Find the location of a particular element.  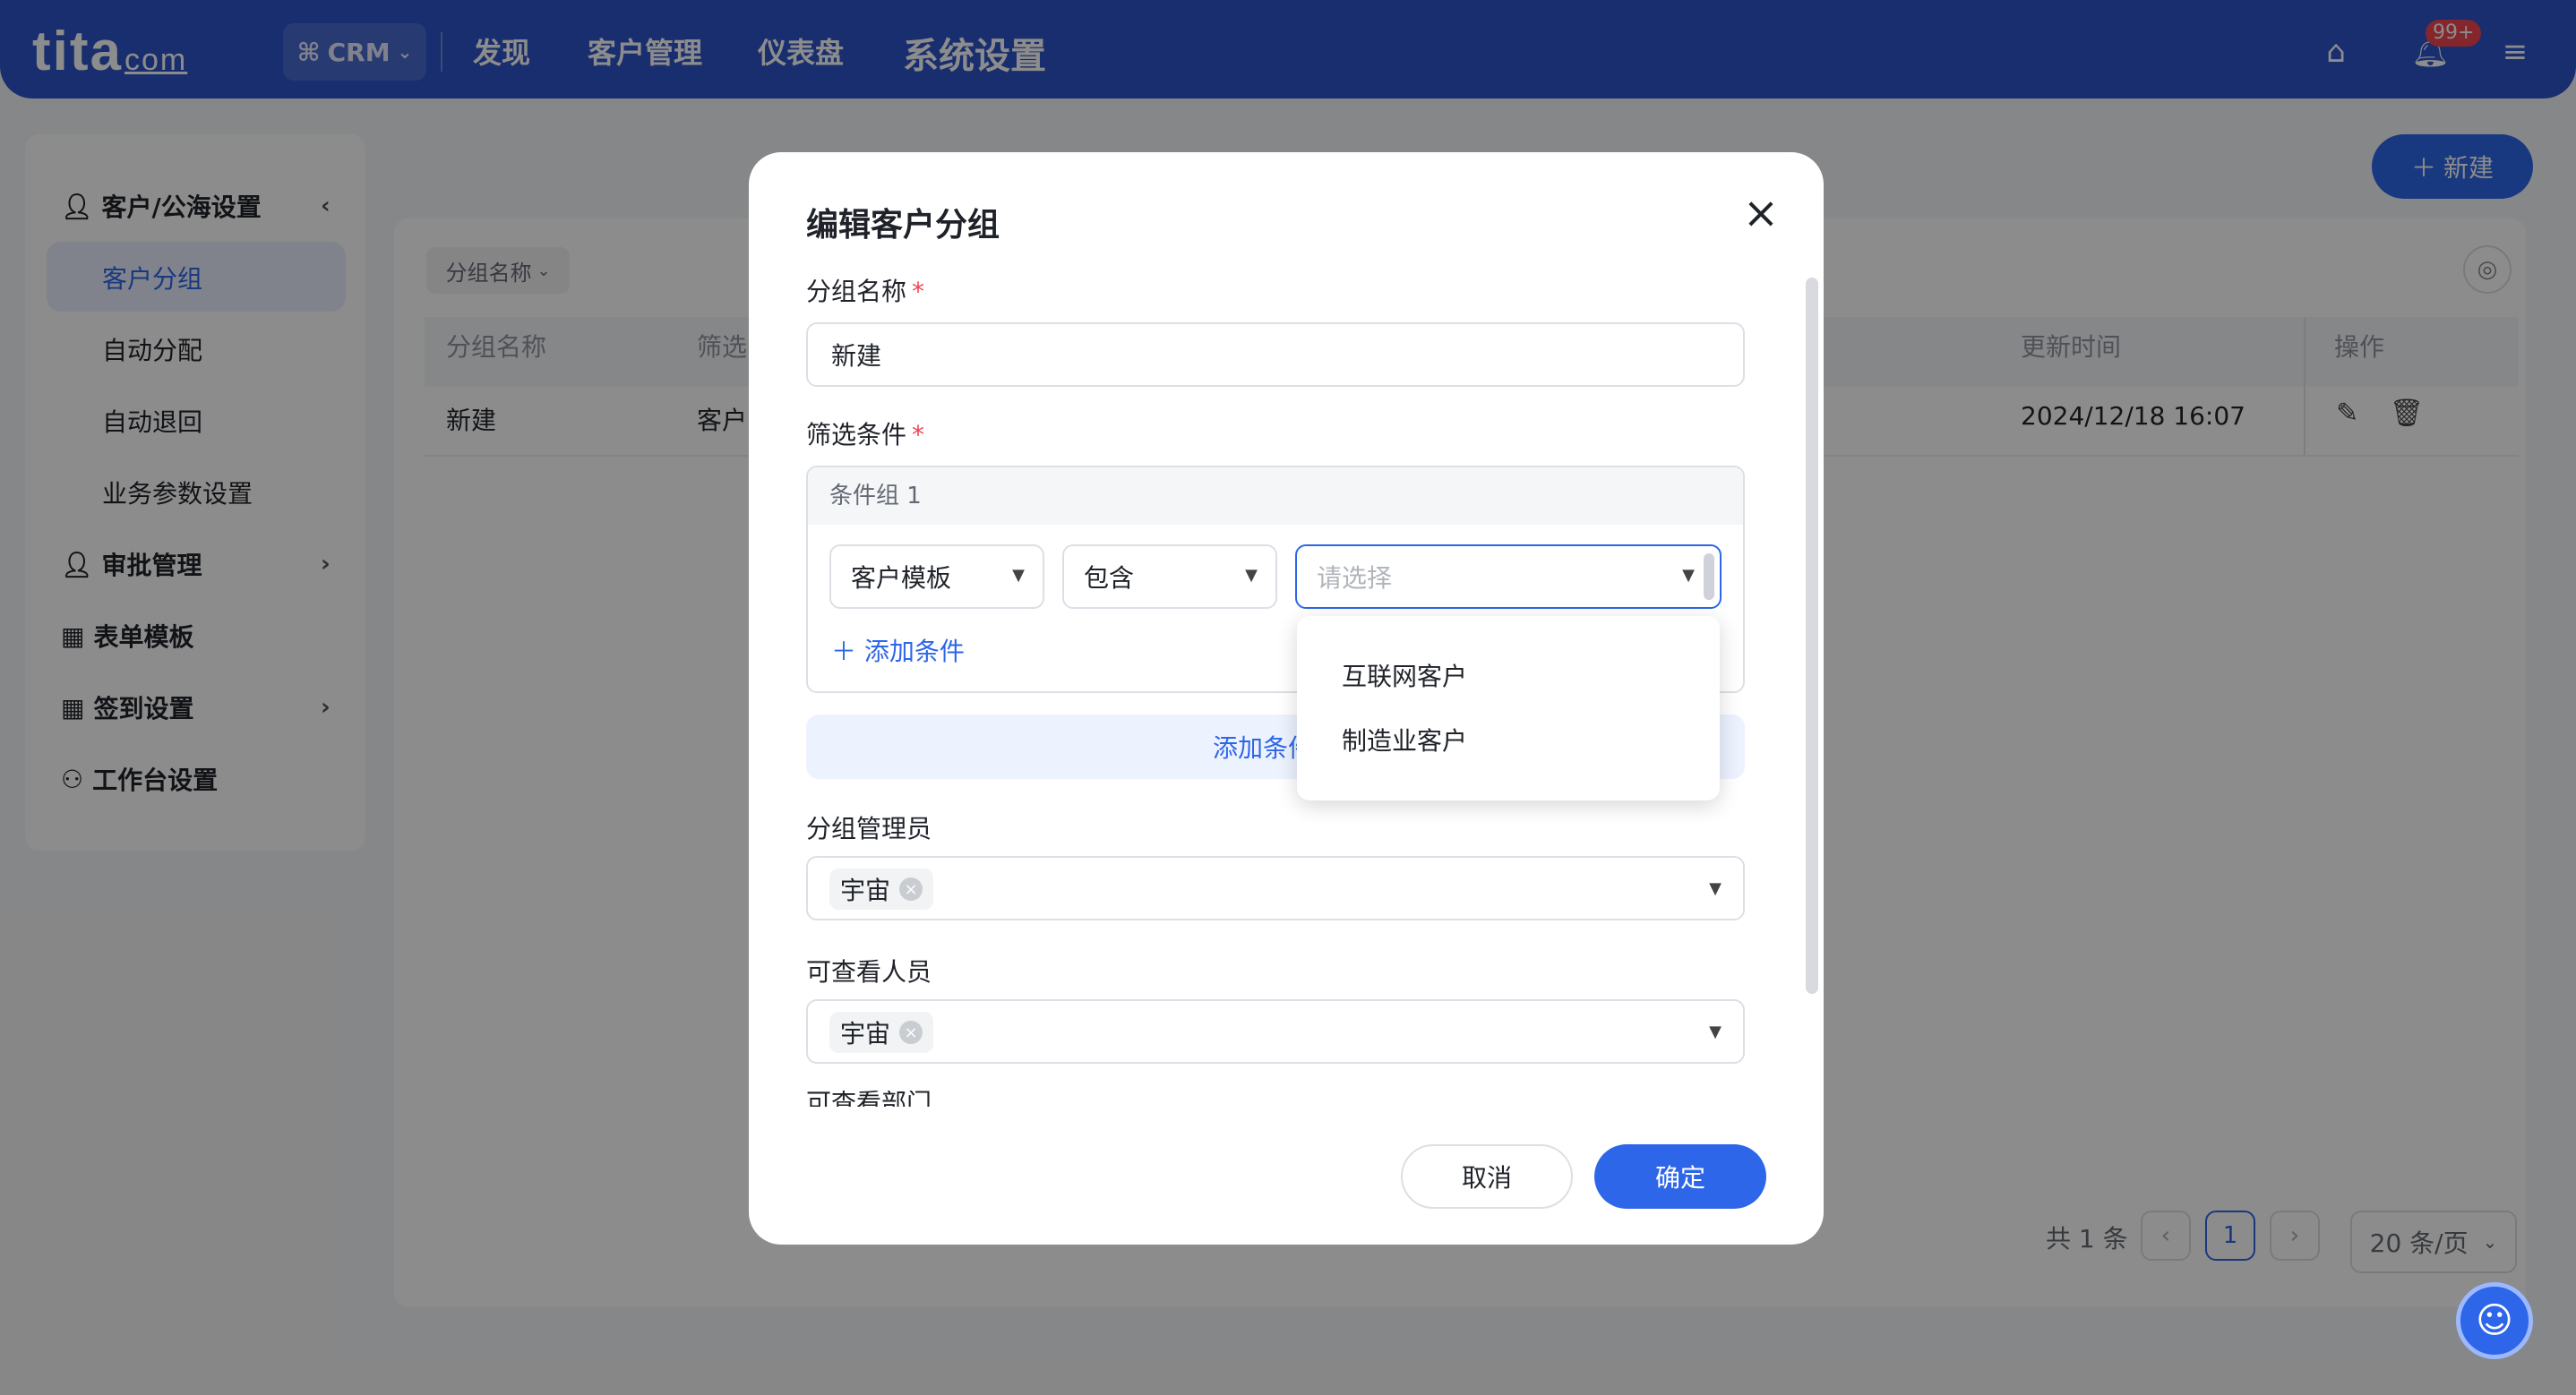

group-name-value: 新建 is located at coordinates (856, 356).